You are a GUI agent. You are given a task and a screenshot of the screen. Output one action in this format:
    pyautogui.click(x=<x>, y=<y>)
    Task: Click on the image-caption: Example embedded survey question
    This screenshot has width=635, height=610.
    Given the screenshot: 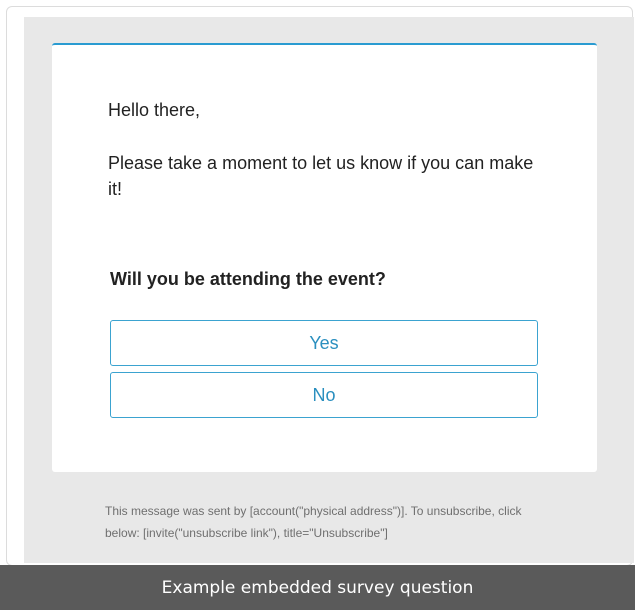 What is the action you would take?
    pyautogui.click(x=317, y=587)
    